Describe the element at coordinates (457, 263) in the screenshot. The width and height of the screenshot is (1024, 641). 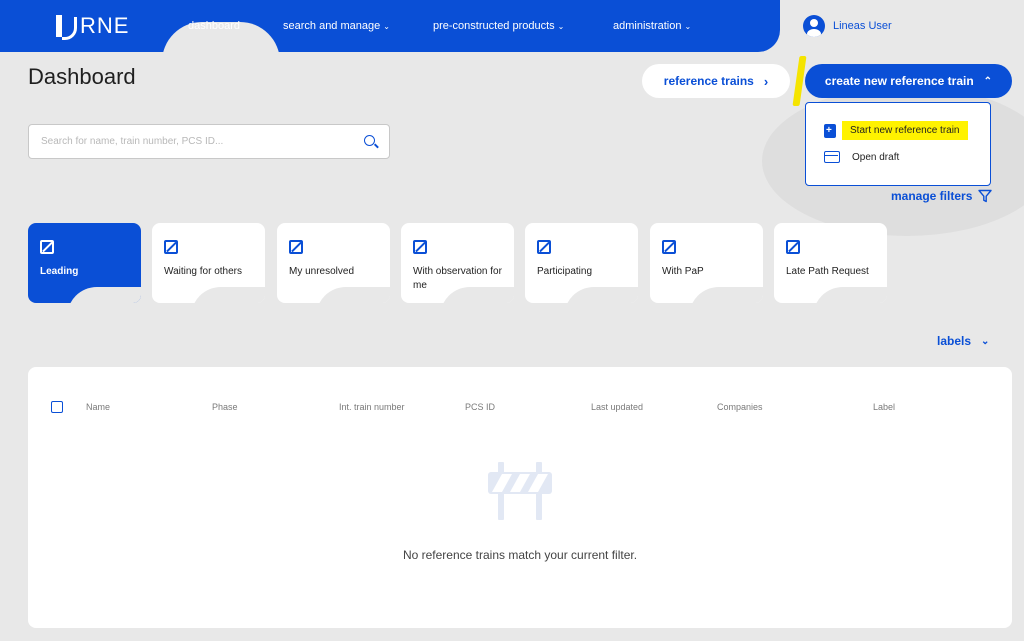
I see `filter-card-with-observation-for-me: With observation for me` at that location.